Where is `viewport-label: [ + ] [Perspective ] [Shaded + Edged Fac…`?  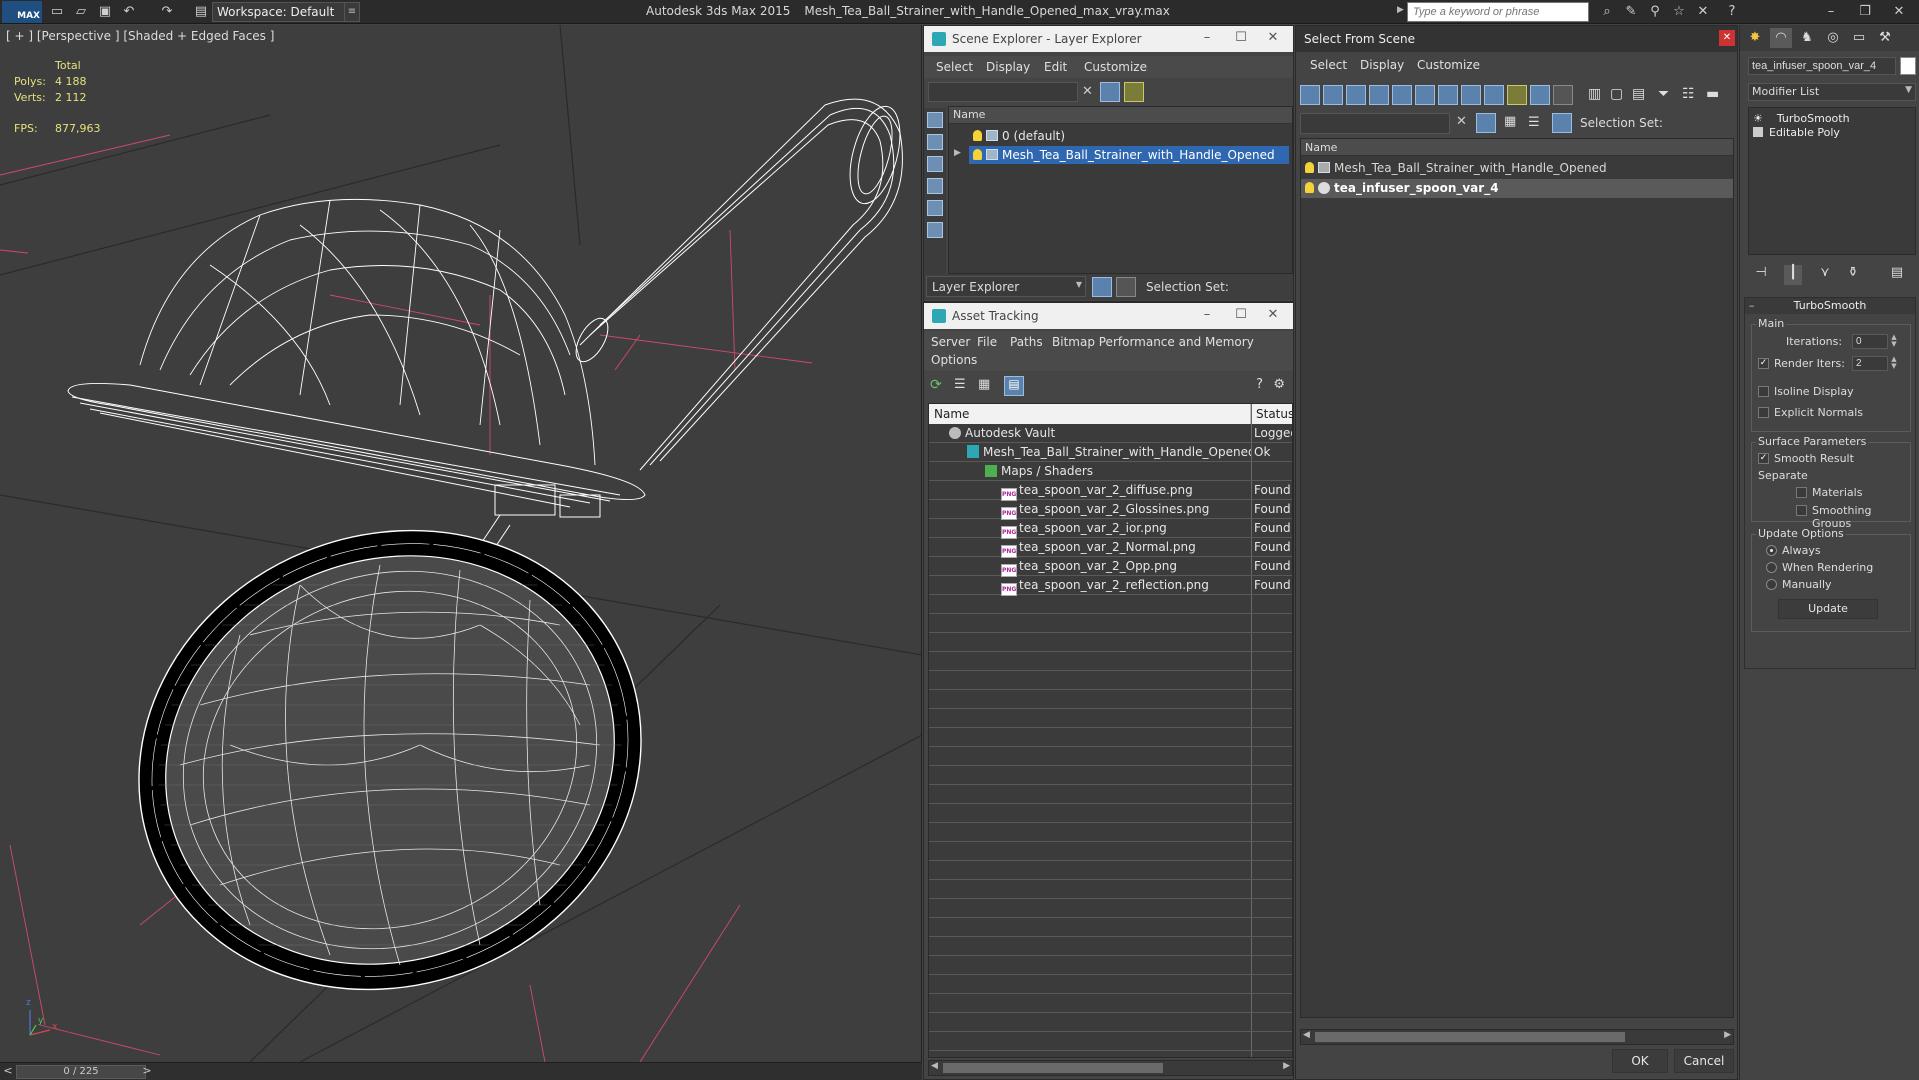 viewport-label: [ + ] [Perspective ] [Shaded + Edged Fac… is located at coordinates (140, 36).